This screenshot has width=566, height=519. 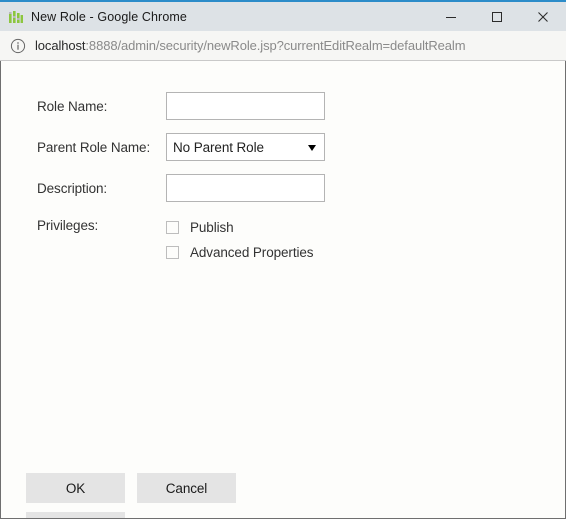 I want to click on advanced-properties-checkbox, so click(x=172, y=252).